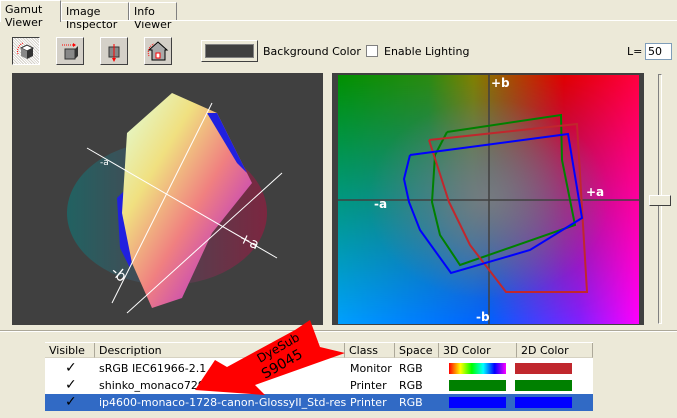 The image size is (677, 418). I want to click on annotation-arrow: DyeSub S9045, so click(270, 357).